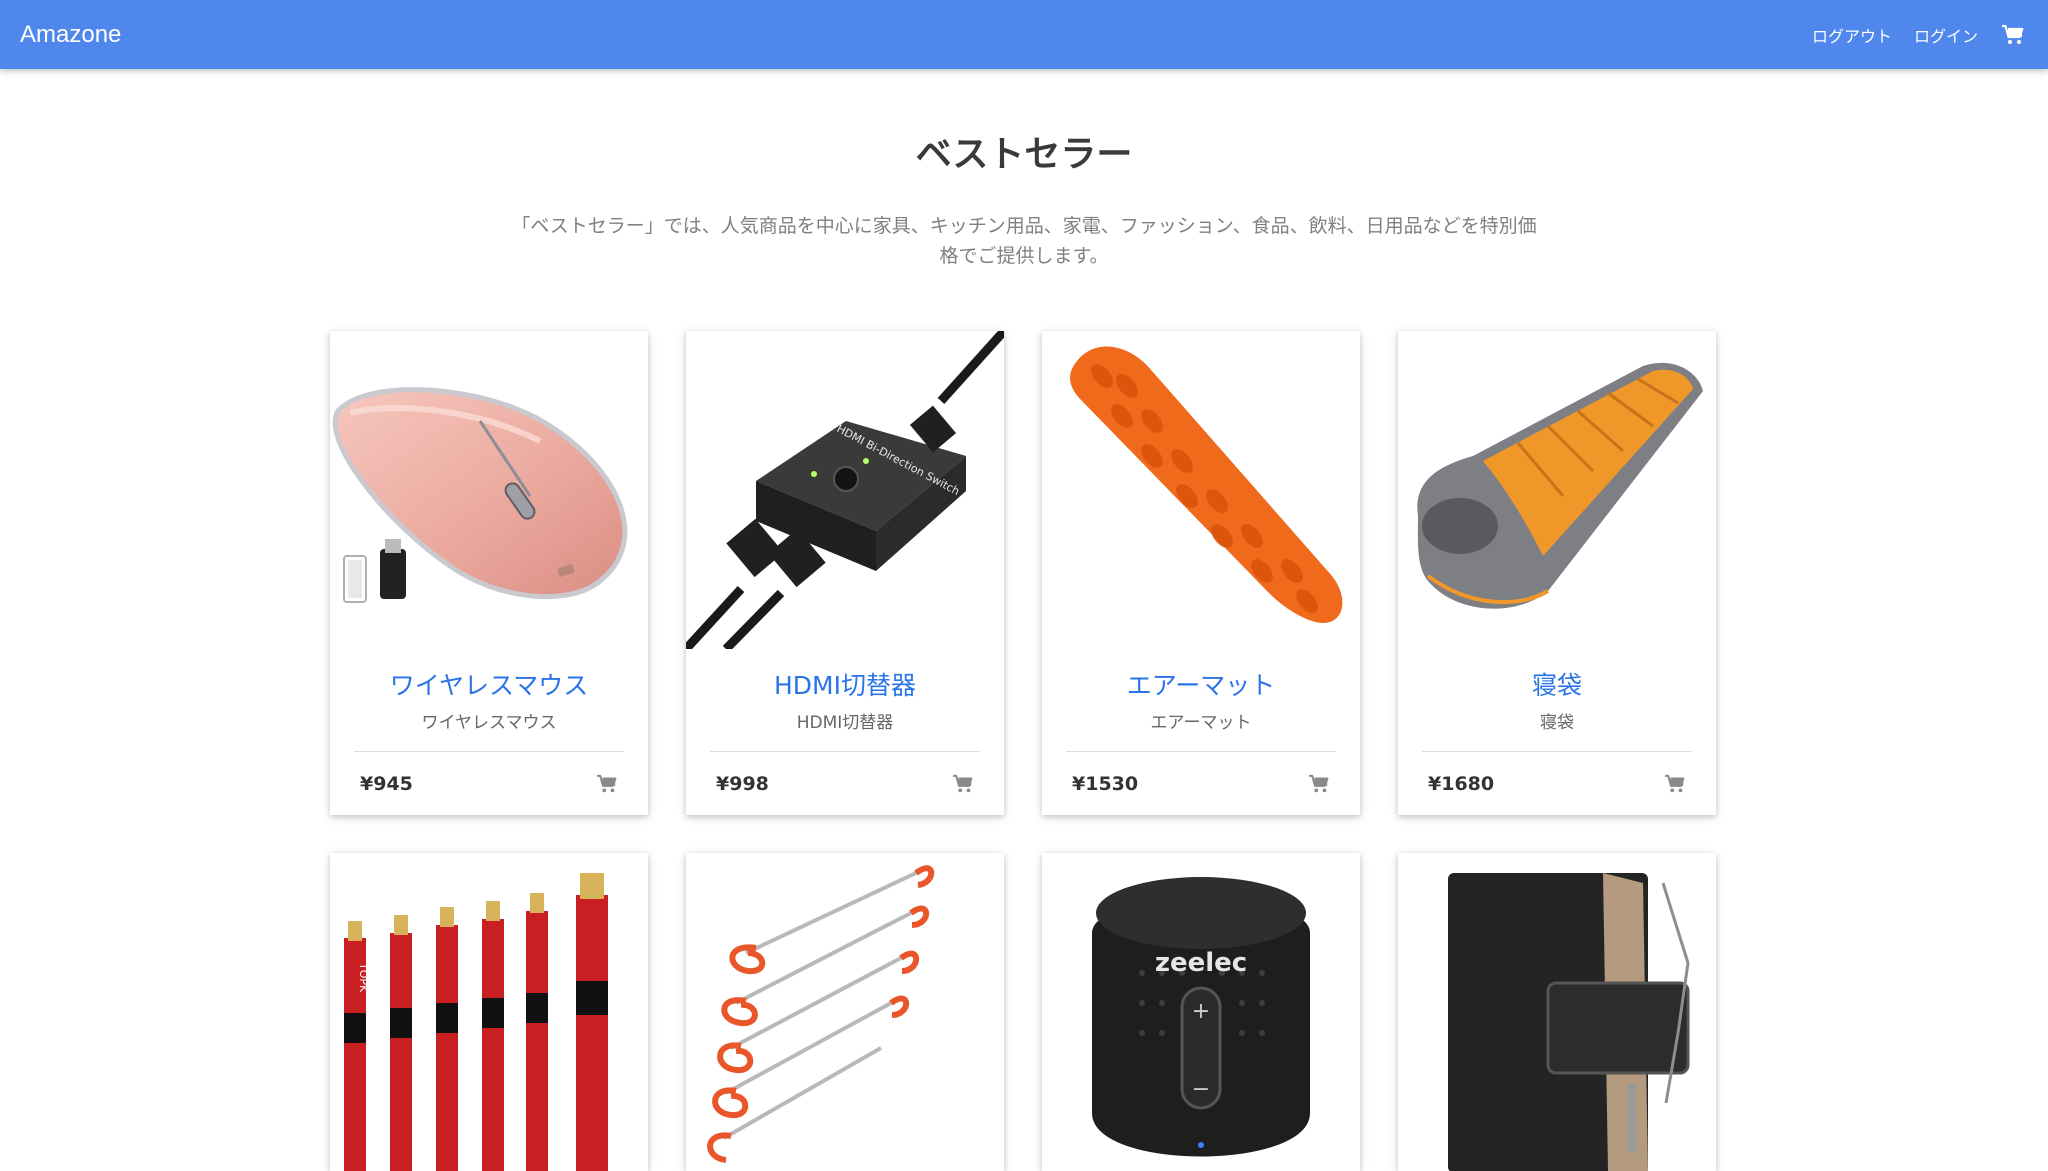 The width and height of the screenshot is (2048, 1171). I want to click on product-card: エアーマット エアーマット ¥1530, so click(1201, 573).